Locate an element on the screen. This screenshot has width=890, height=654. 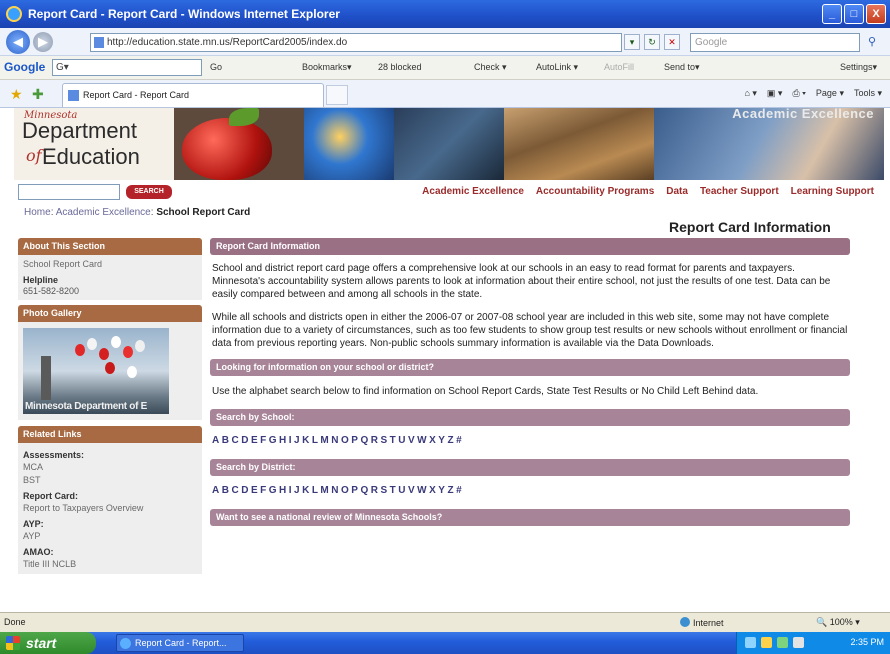
school-letter-link: H is located at coordinates (283, 440).